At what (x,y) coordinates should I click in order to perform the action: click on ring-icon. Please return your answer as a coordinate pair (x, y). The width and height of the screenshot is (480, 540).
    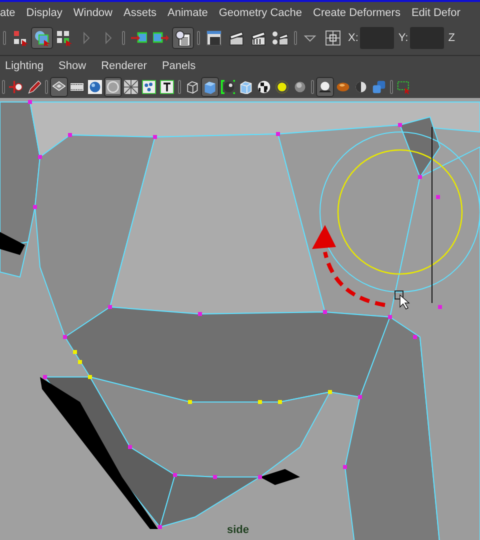
    Looking at the image, I should click on (113, 87).